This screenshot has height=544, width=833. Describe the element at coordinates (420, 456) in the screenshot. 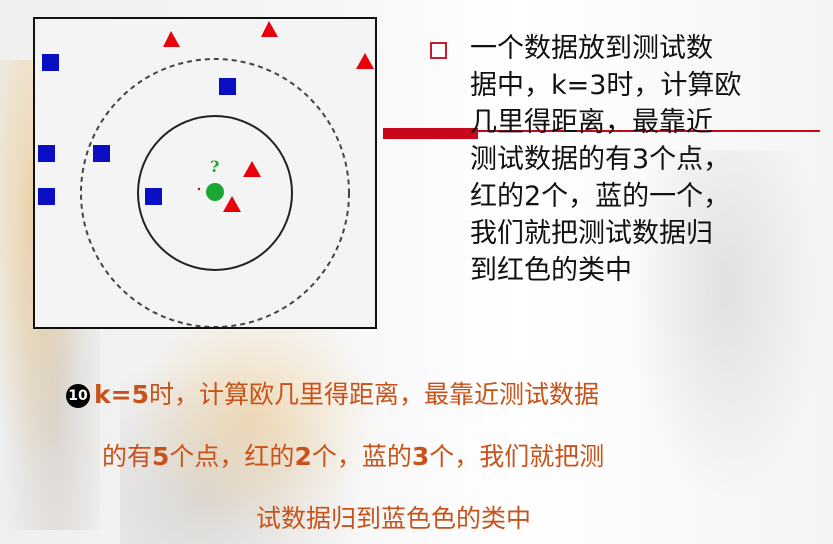

I see `count-blue: 3` at that location.